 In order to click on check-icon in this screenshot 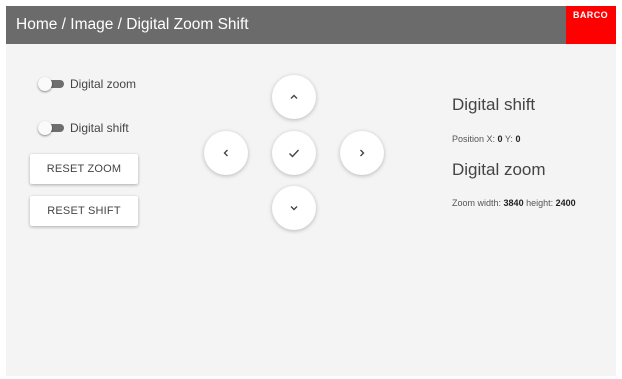, I will do `click(294, 153)`.